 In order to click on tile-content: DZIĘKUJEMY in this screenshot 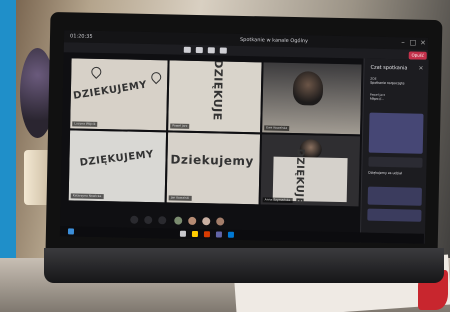, I will do `click(117, 166)`.